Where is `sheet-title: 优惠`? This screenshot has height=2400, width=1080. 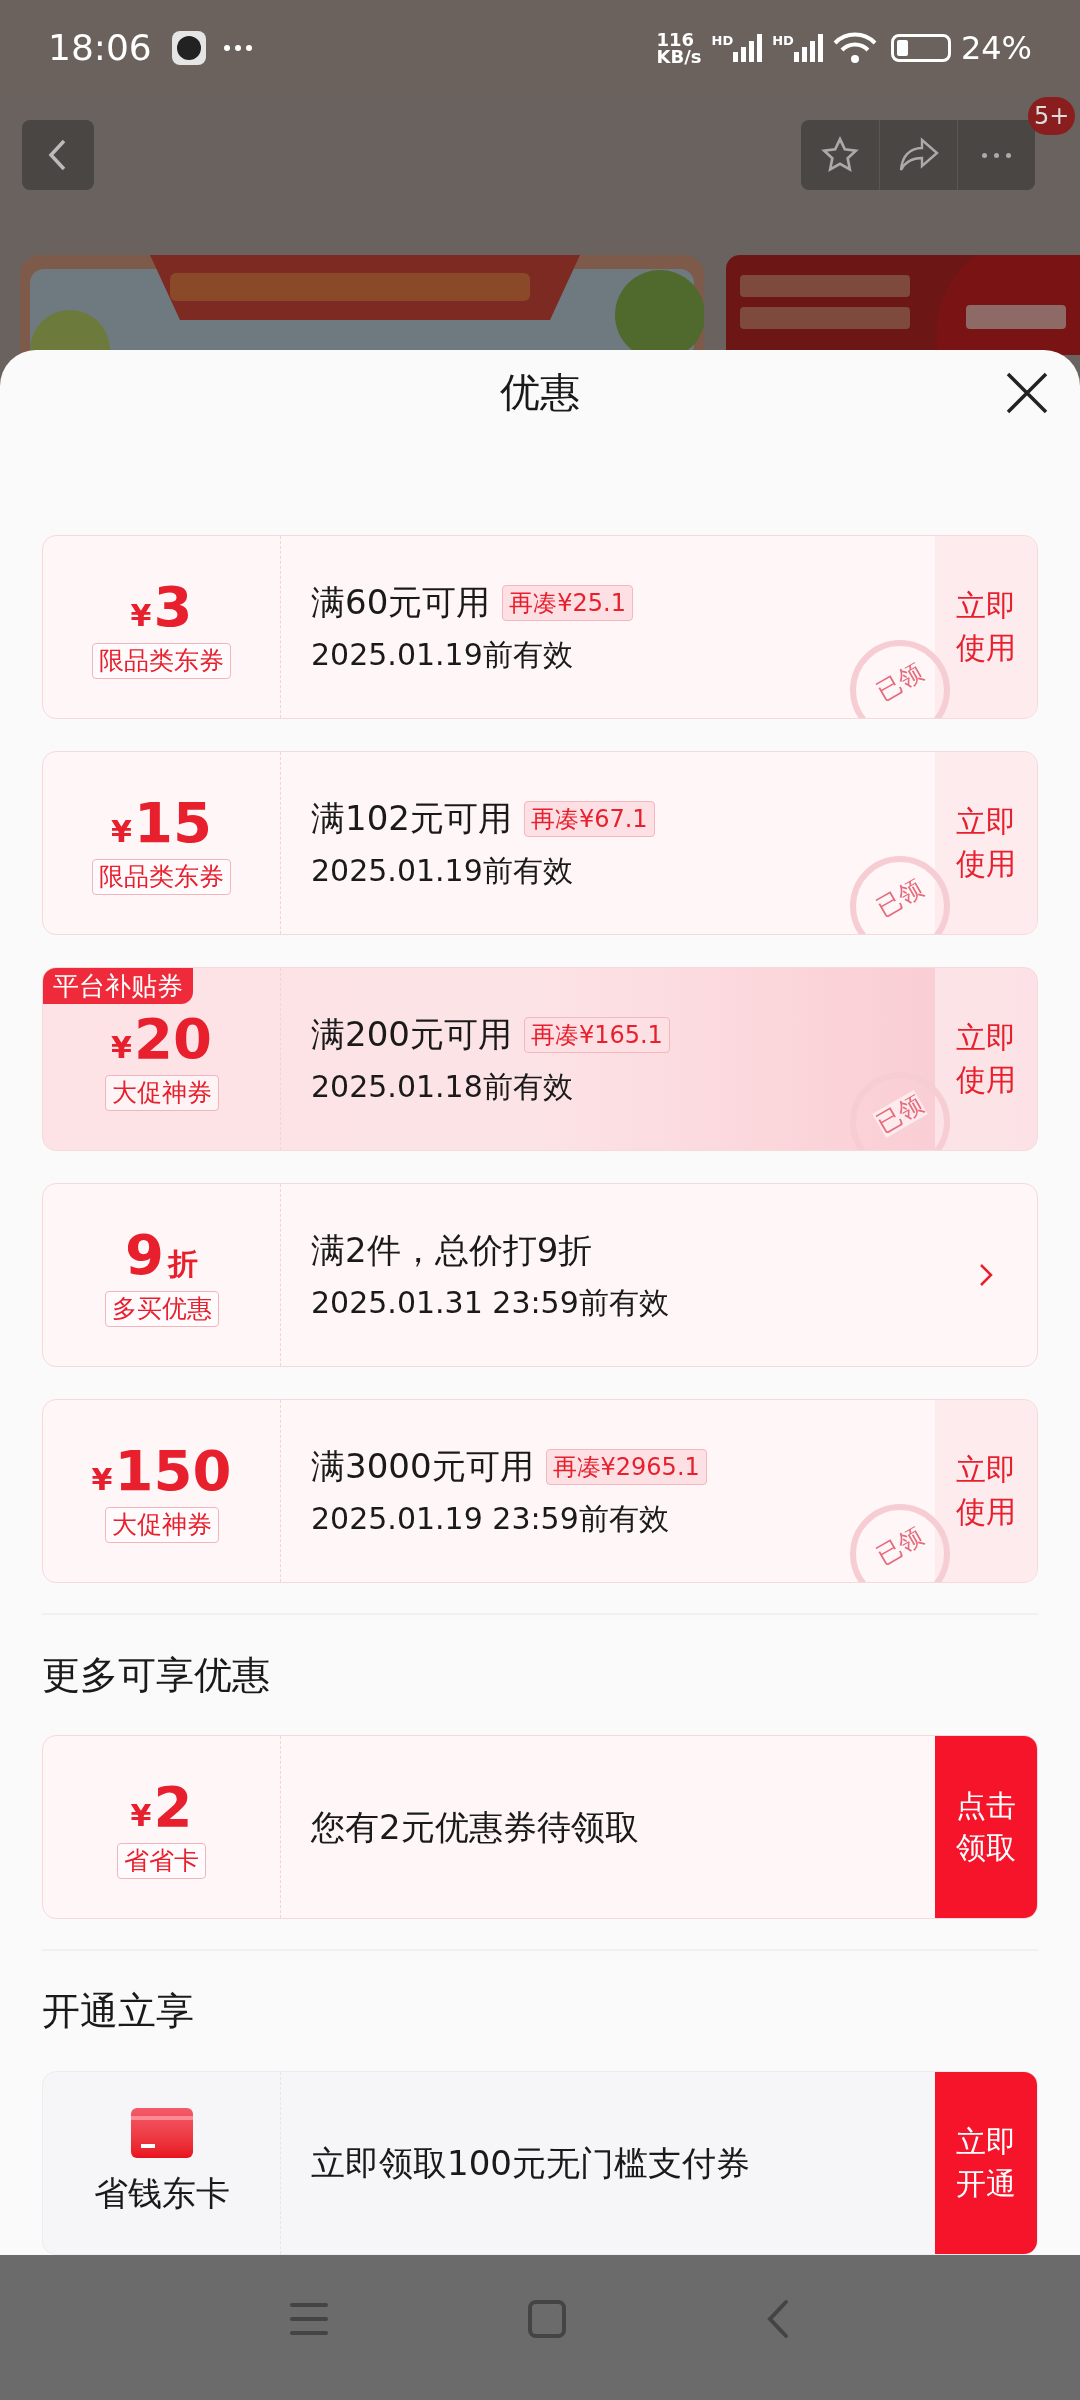
sheet-title: 优惠 is located at coordinates (540, 392).